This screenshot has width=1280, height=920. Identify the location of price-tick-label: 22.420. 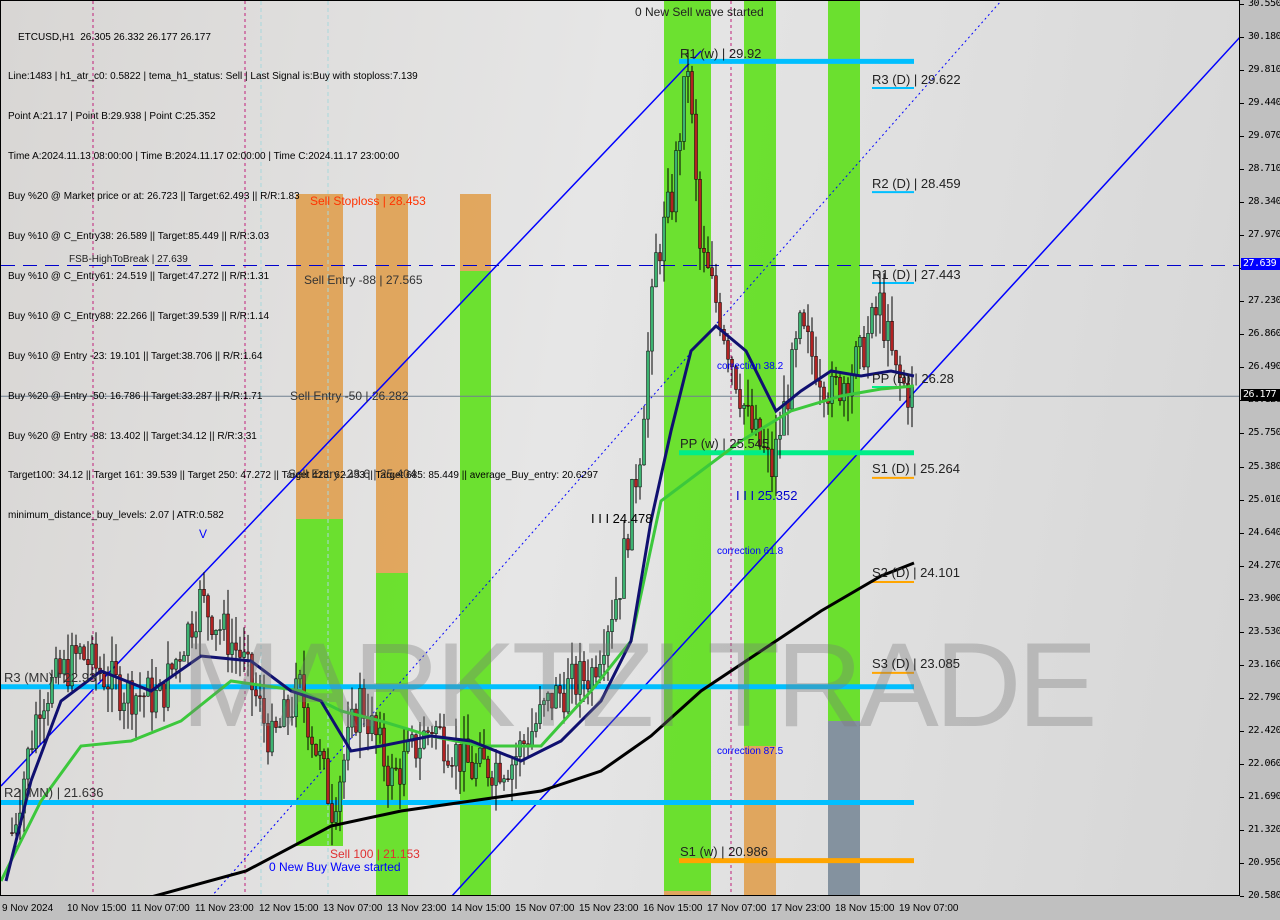
(1264, 731).